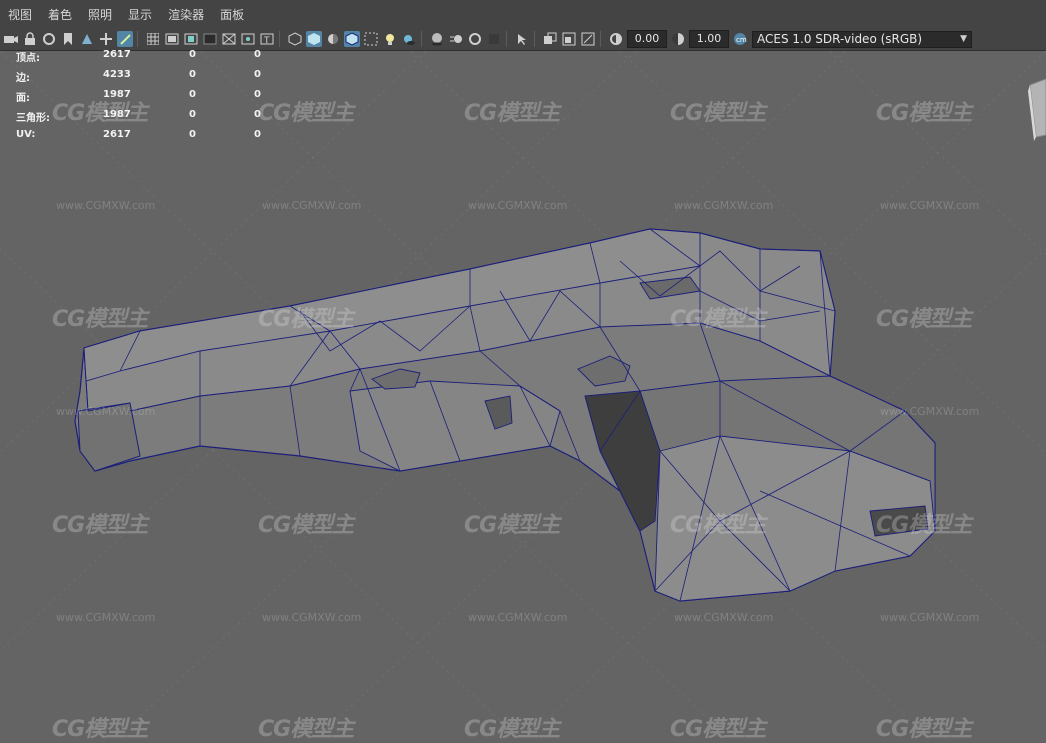 This screenshot has height=743, width=1046. What do you see at coordinates (186, 14) in the screenshot?
I see `menu-renderer: 渲染器` at bounding box center [186, 14].